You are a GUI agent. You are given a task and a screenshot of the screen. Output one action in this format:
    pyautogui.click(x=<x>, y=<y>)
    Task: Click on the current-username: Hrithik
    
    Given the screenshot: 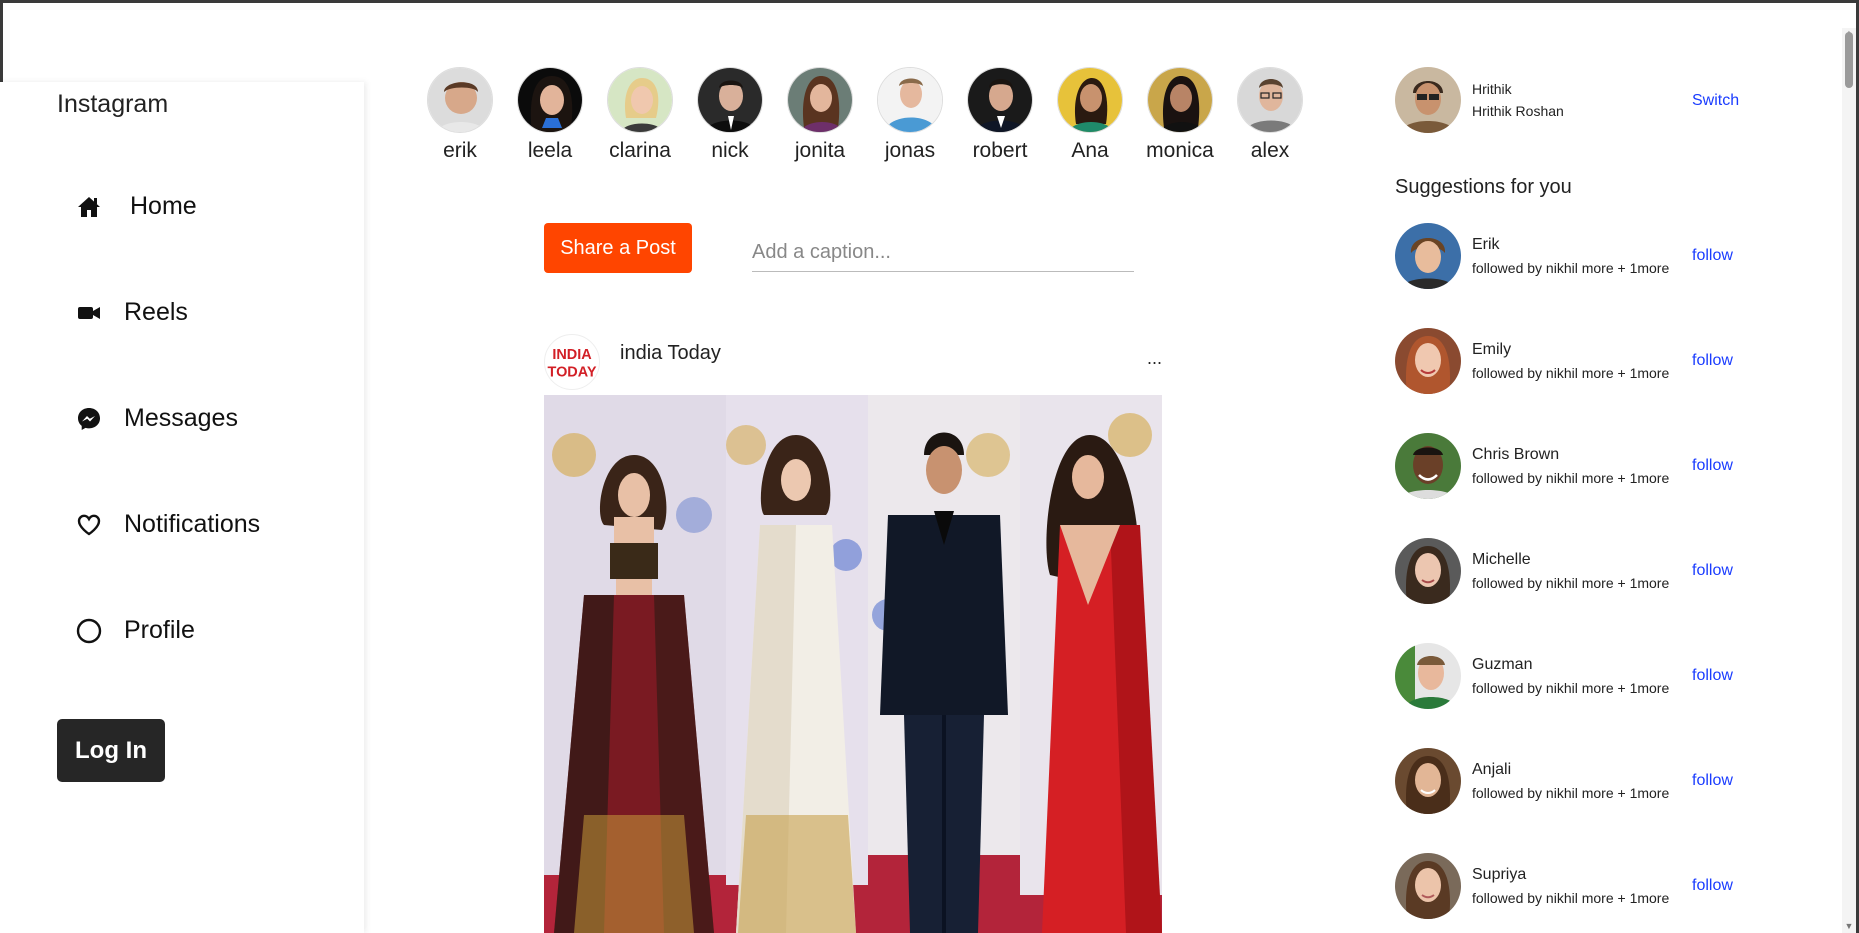 What is the action you would take?
    pyautogui.click(x=1492, y=89)
    